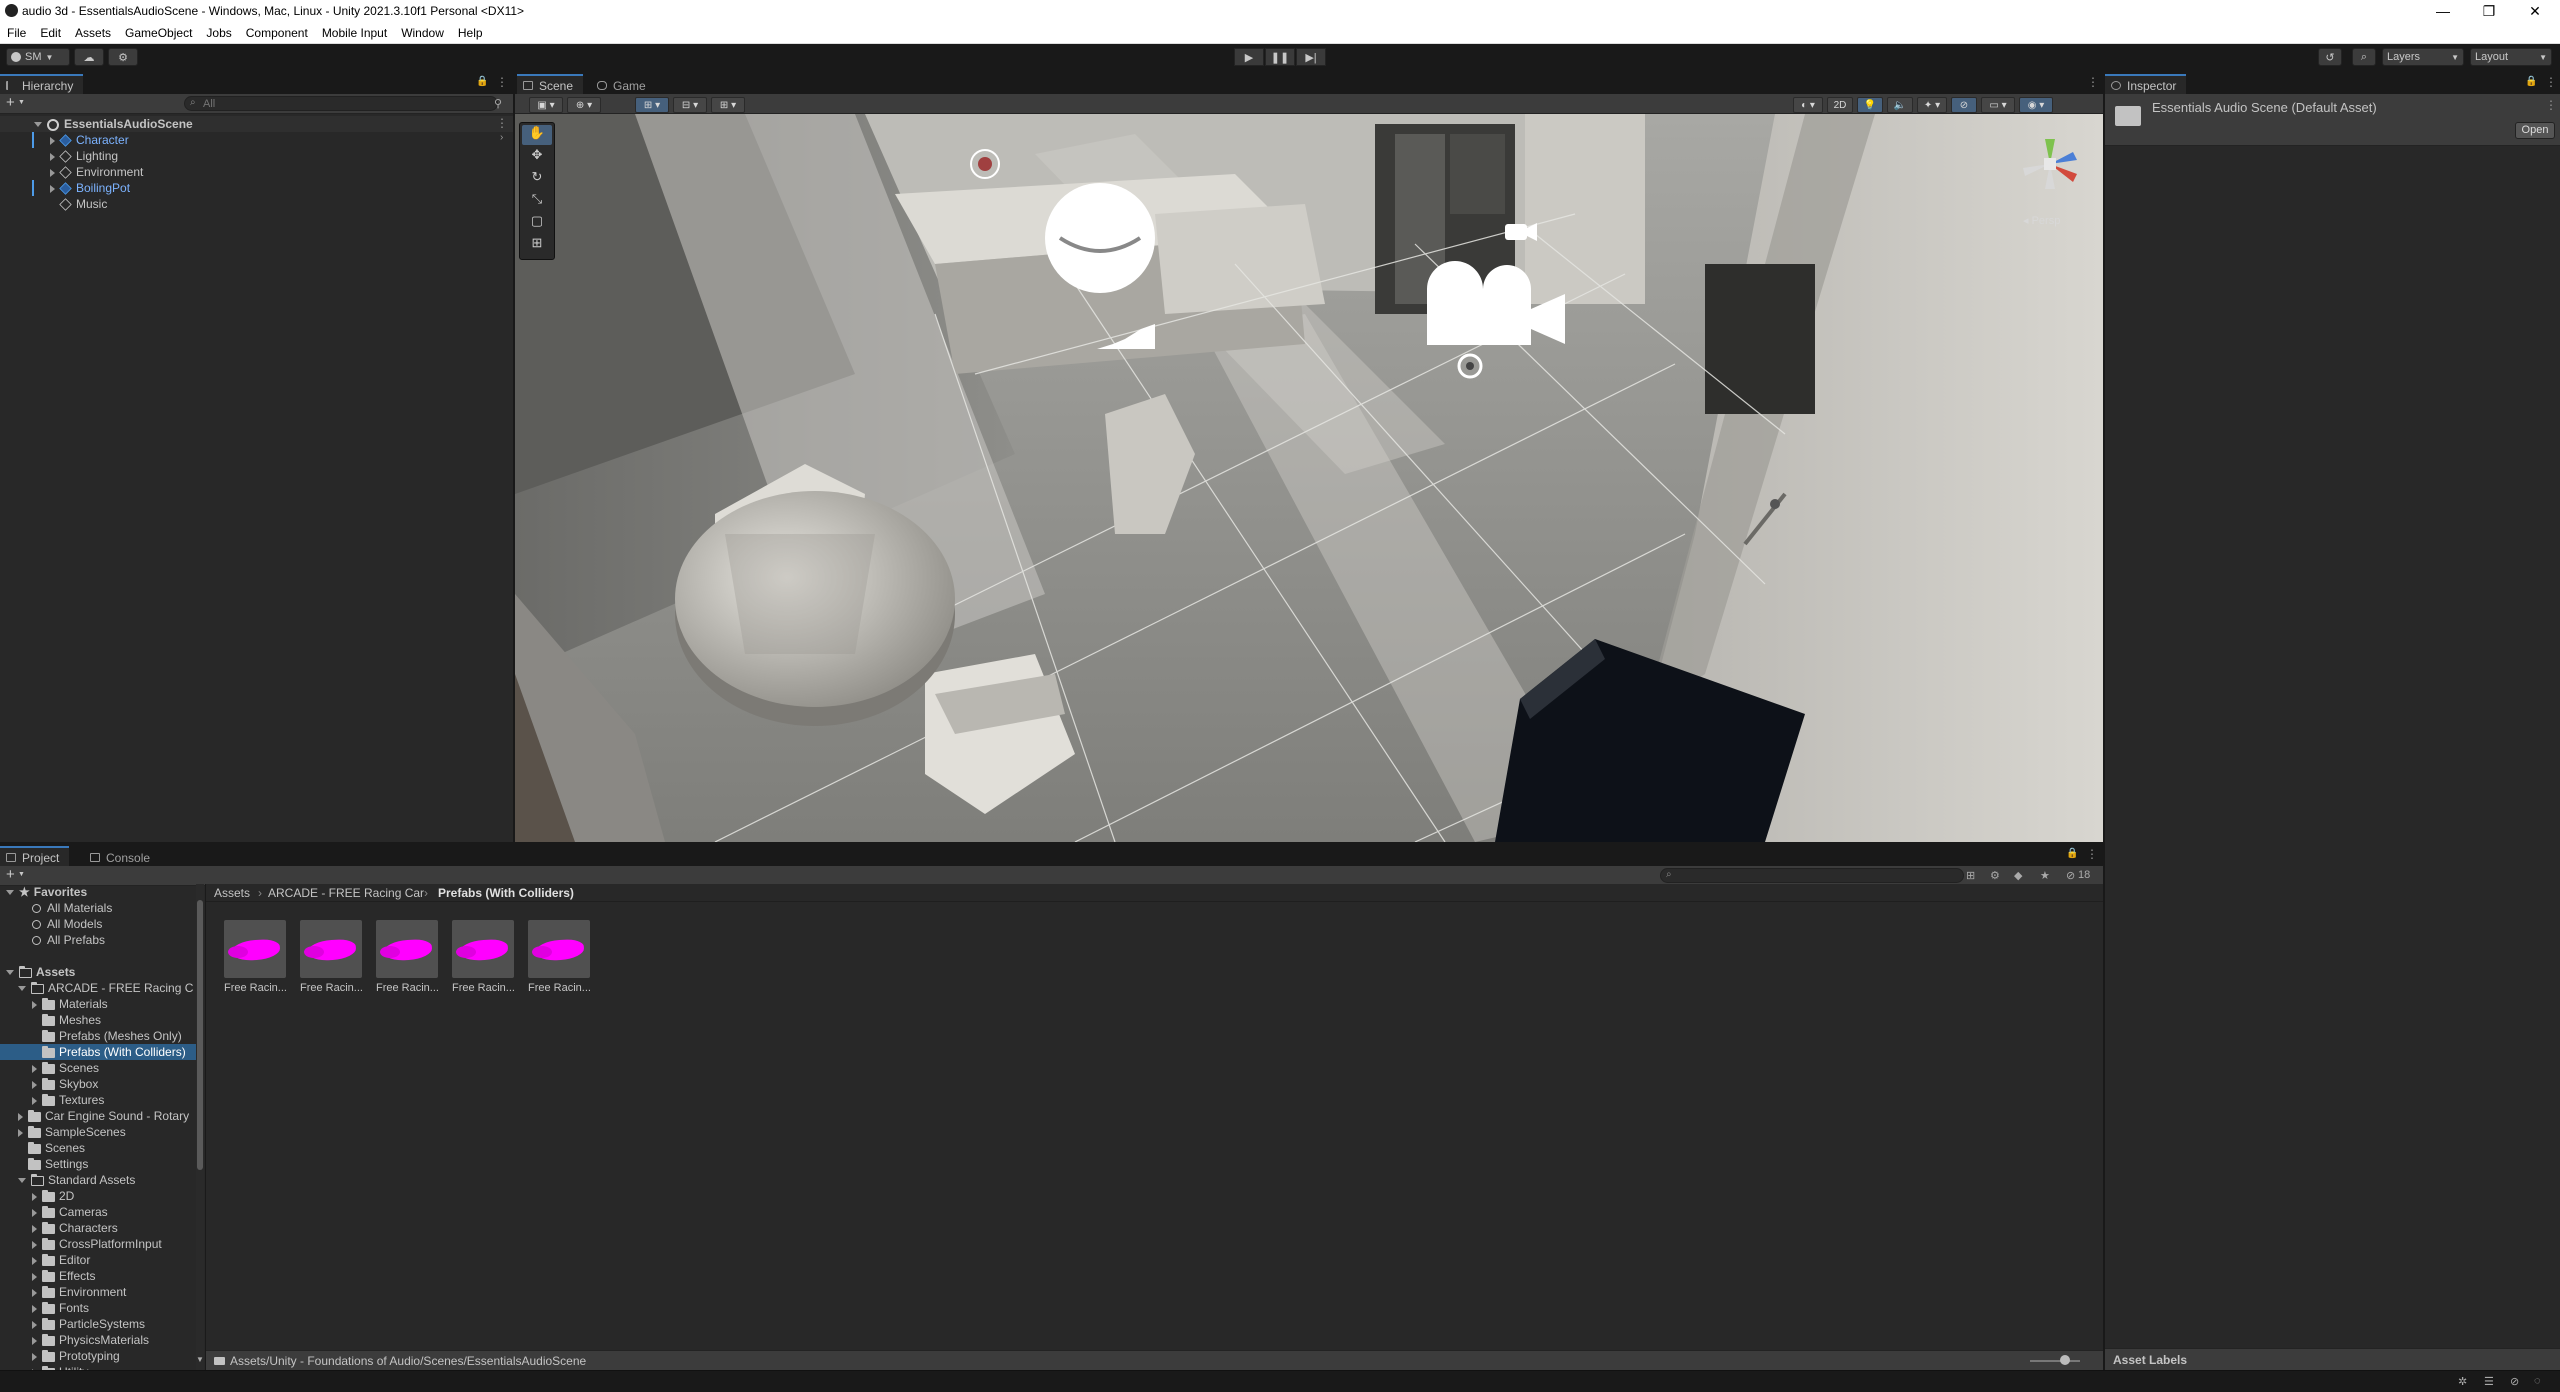 Image resolution: width=2560 pixels, height=1392 pixels. What do you see at coordinates (98, 1180) in the screenshot?
I see `project-tree-item: Standard Assets` at bounding box center [98, 1180].